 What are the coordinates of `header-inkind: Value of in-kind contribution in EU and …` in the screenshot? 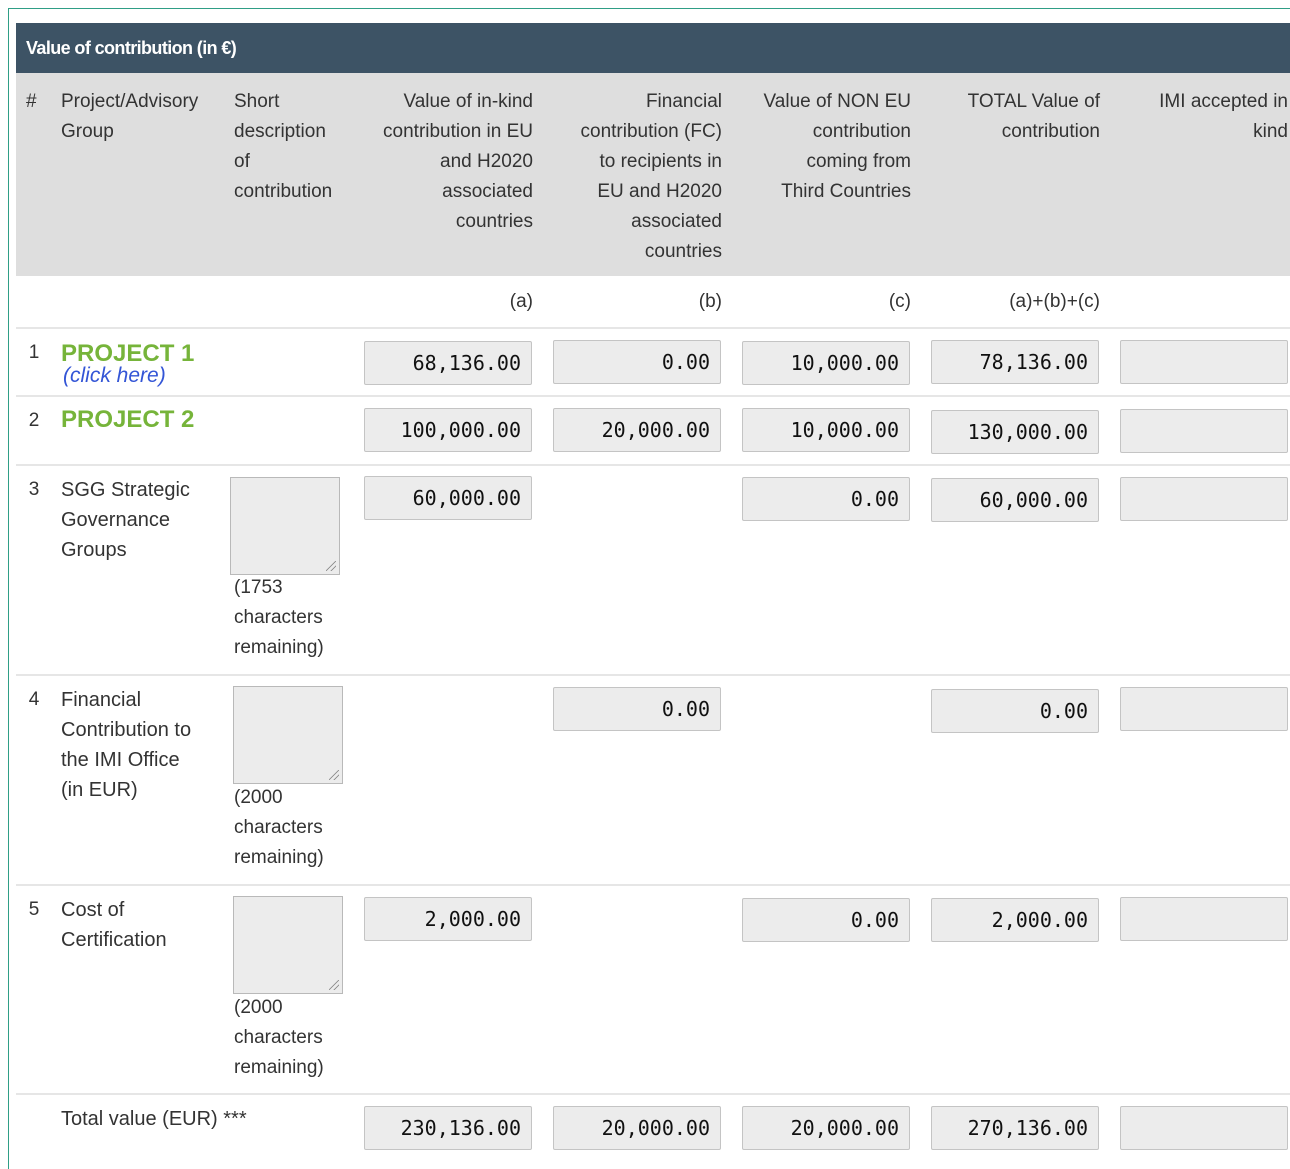 It's located at (441, 162).